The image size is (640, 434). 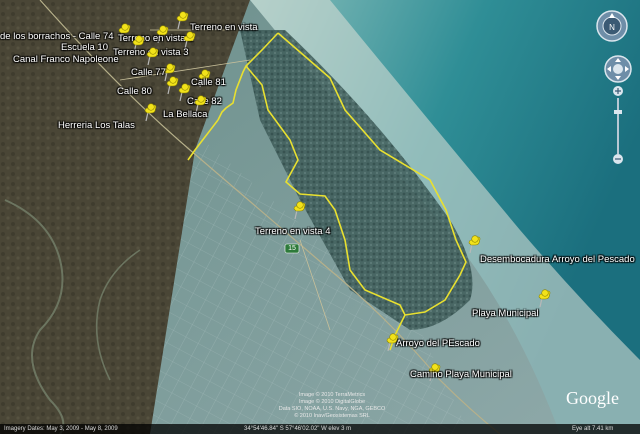 What do you see at coordinates (96, 125) in the screenshot?
I see `placemark-label: Herreria Los Talas` at bounding box center [96, 125].